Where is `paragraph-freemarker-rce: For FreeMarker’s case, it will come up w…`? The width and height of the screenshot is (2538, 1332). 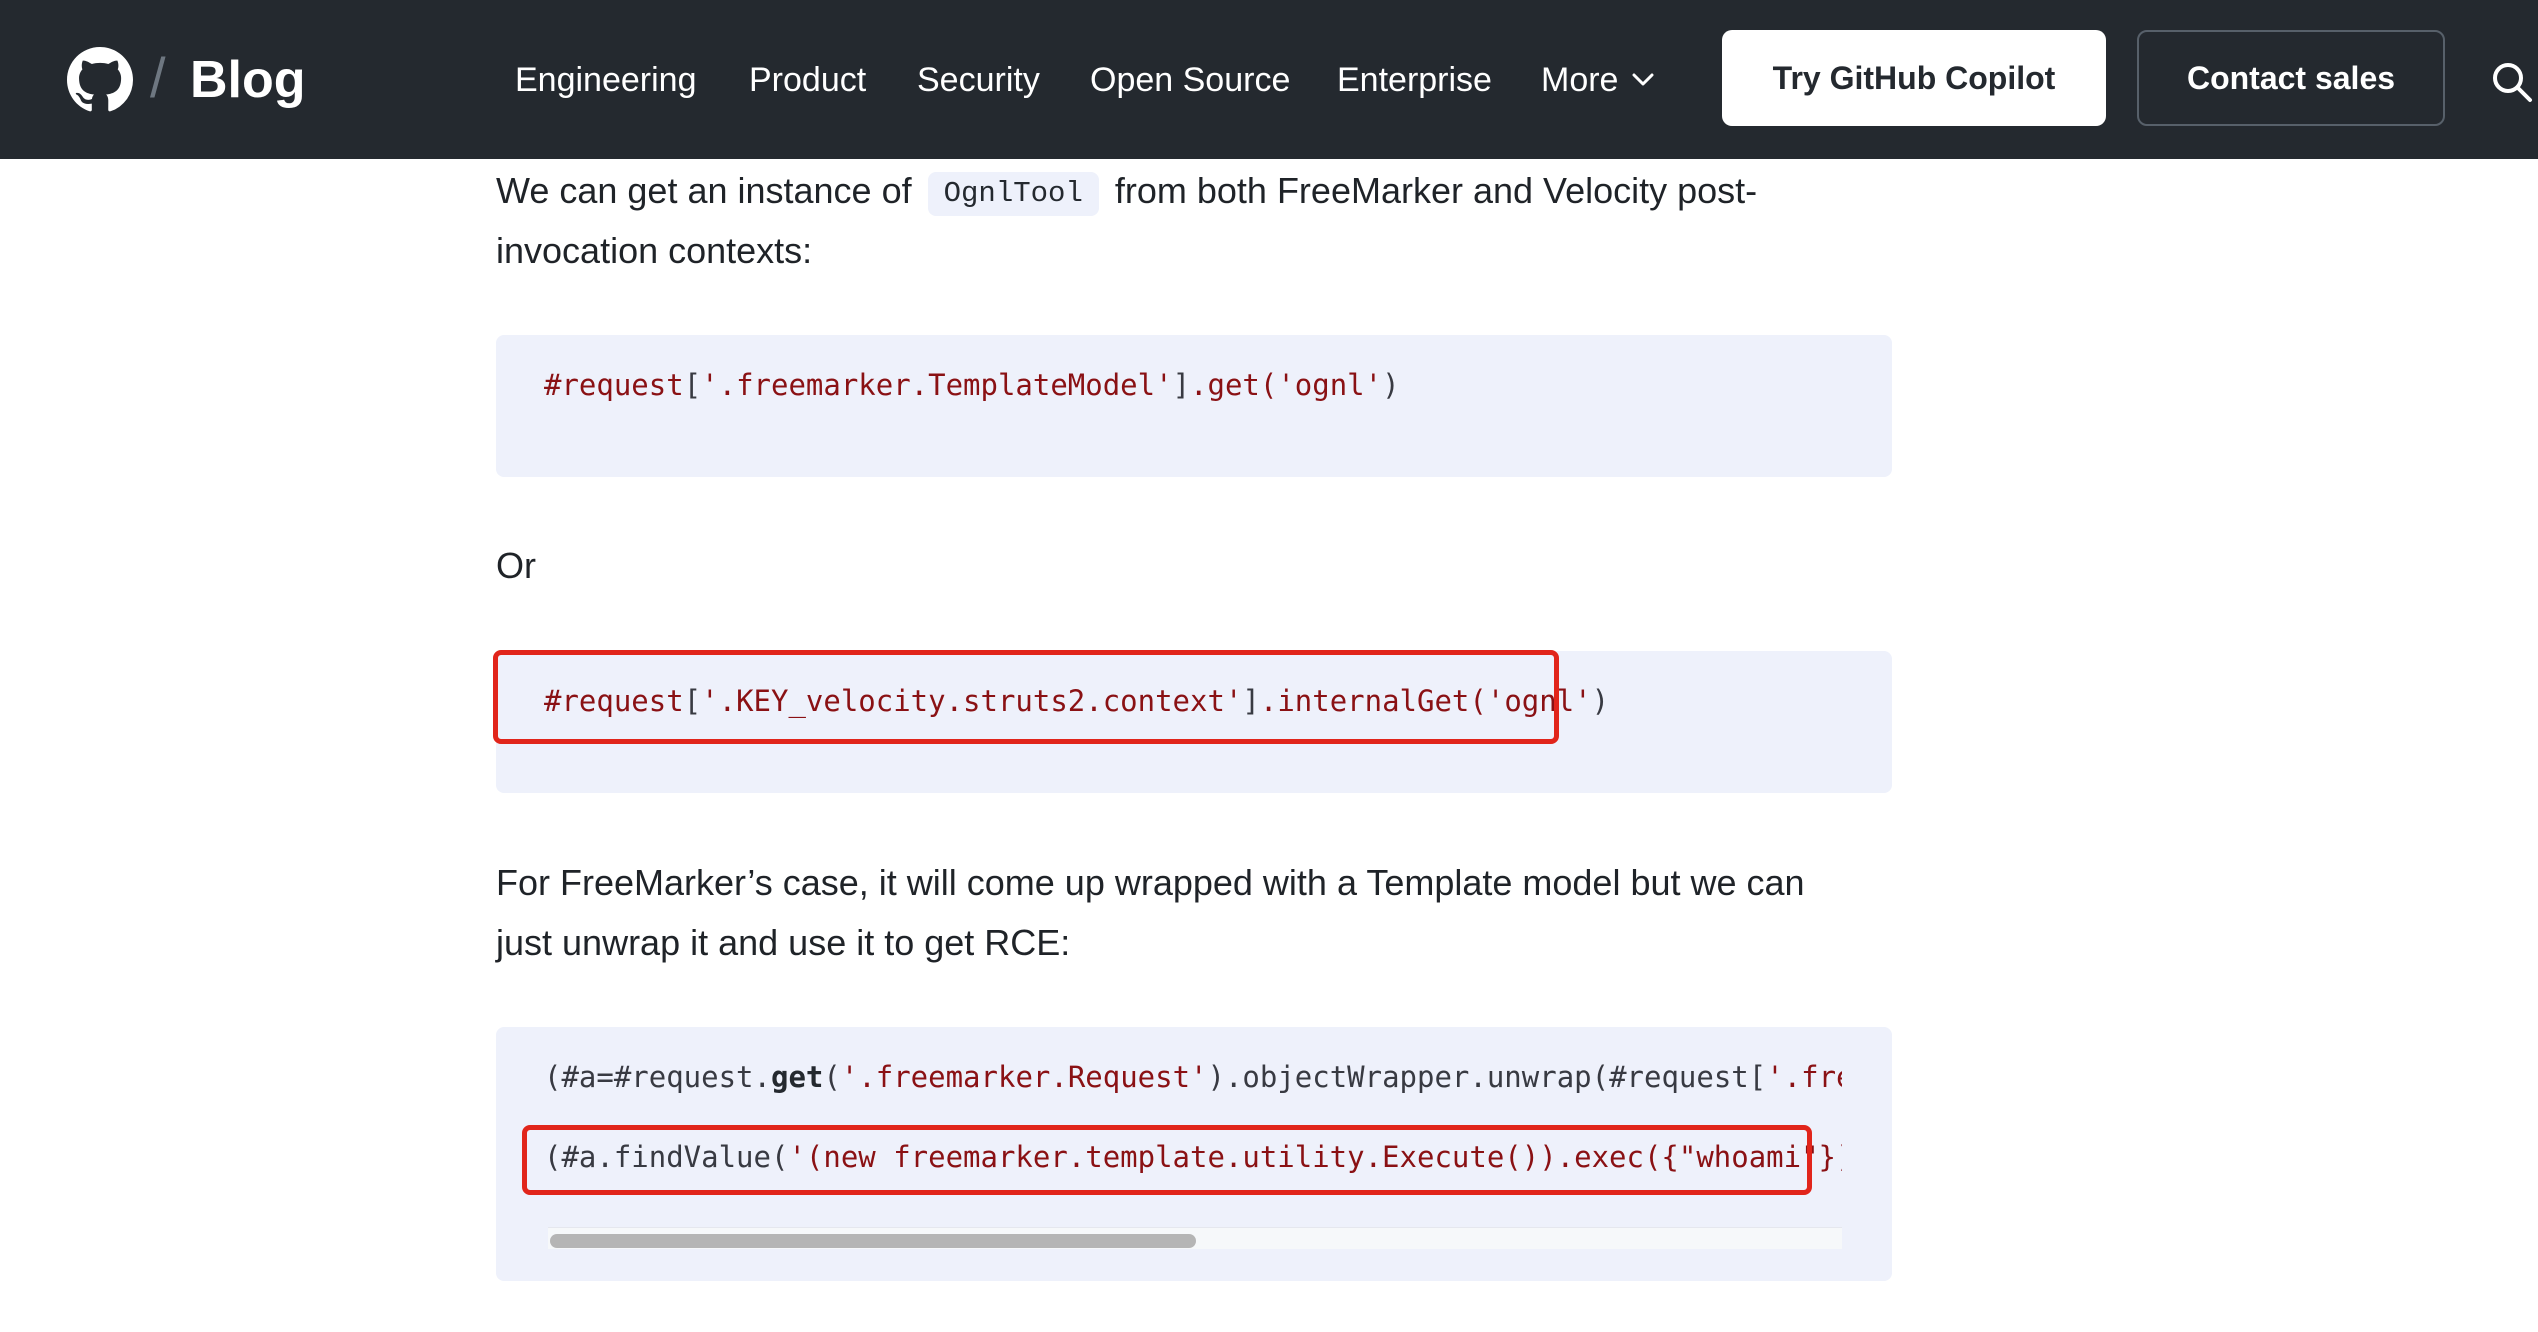 paragraph-freemarker-rce: For FreeMarker’s case, it will come up w… is located at coordinates (1194, 913).